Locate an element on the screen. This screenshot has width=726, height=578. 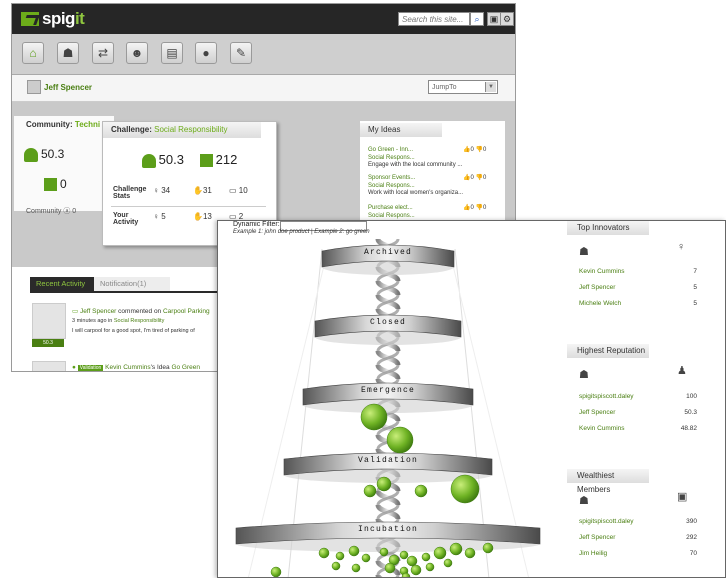
people-icon is located at coordinates (148, 160).